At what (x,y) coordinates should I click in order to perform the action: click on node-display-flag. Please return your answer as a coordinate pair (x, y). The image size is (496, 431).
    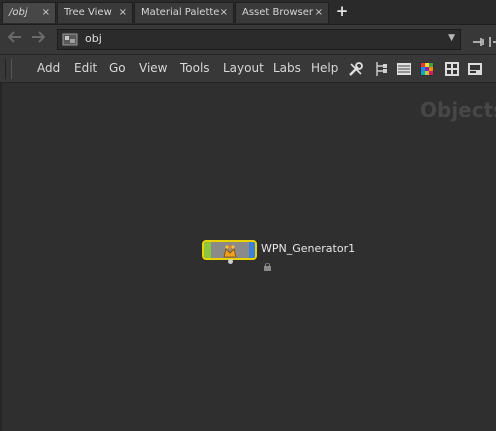
    Looking at the image, I should click on (207, 250).